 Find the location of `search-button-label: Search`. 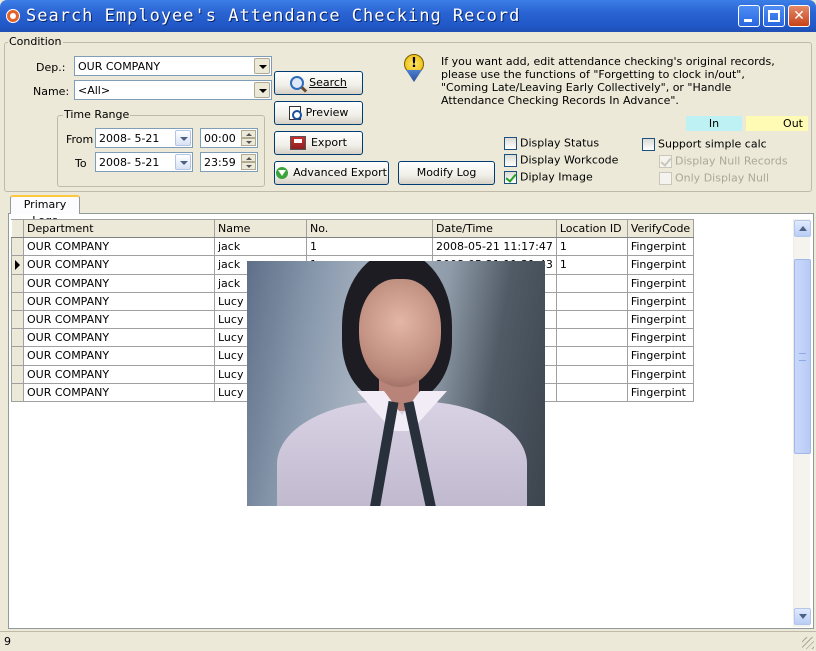

search-button-label: Search is located at coordinates (328, 82).